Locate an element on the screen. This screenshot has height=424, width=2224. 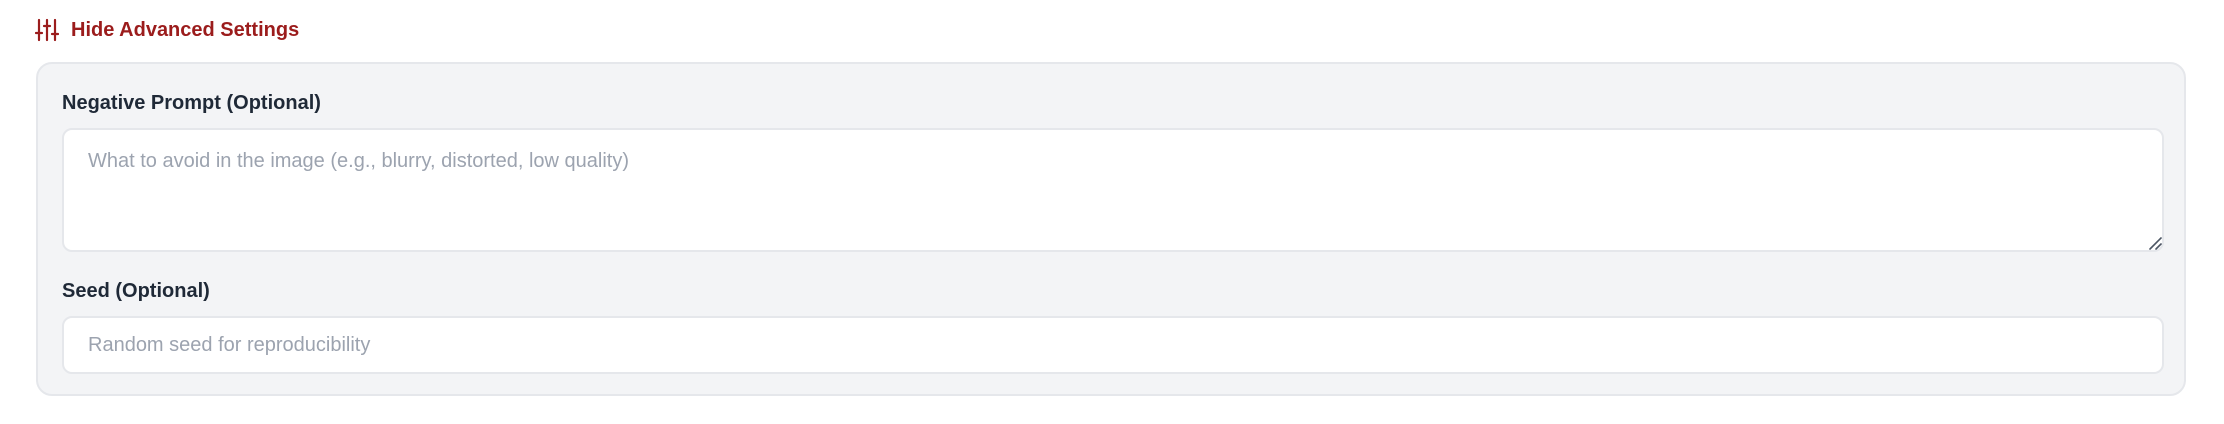
hide-advanced-settings-button: Hide Advanced Settings is located at coordinates (167, 30).